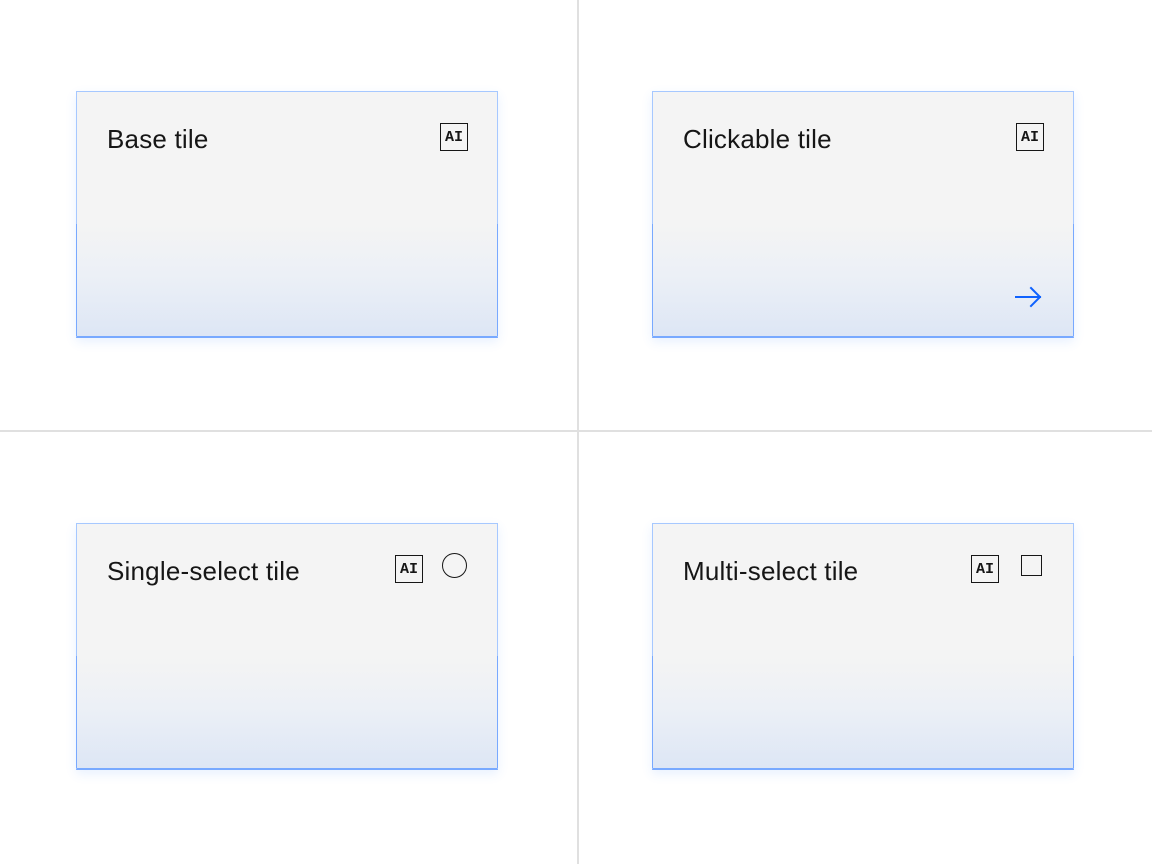  I want to click on vertical-divider, so click(578, 432).